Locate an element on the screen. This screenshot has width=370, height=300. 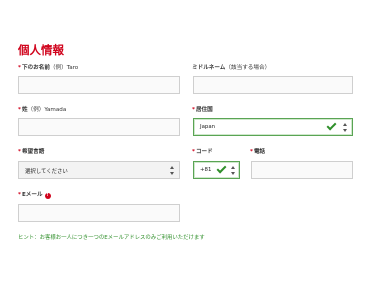
country-code-label: *コード is located at coordinates (202, 152).